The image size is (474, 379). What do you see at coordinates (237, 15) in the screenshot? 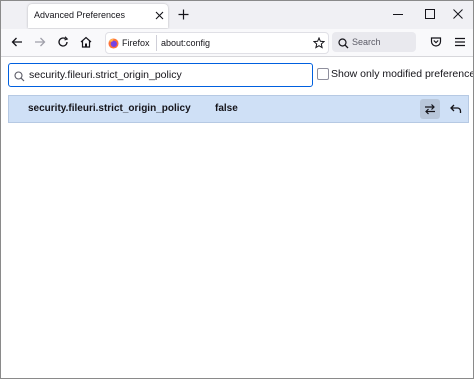
I see `tab-strip: Advanced Preferences` at bounding box center [237, 15].